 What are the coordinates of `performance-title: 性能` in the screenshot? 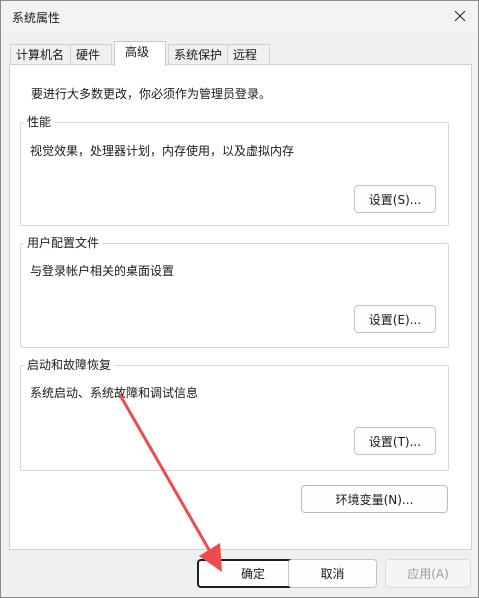 It's located at (39, 122).